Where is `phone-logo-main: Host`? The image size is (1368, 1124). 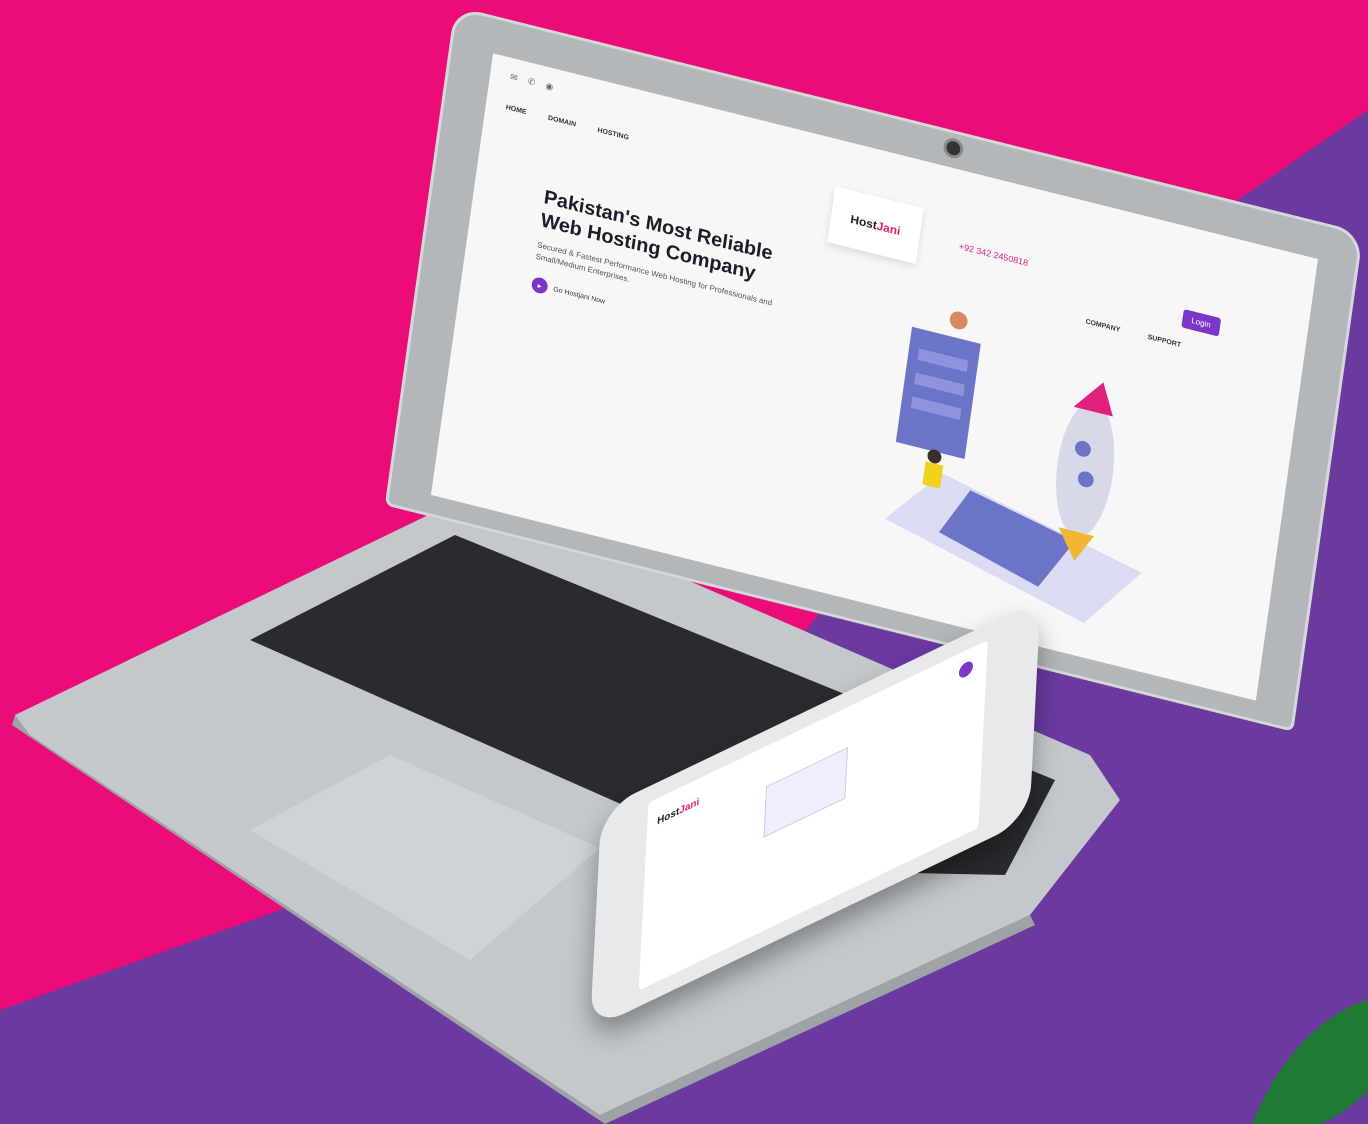 phone-logo-main: Host is located at coordinates (668, 816).